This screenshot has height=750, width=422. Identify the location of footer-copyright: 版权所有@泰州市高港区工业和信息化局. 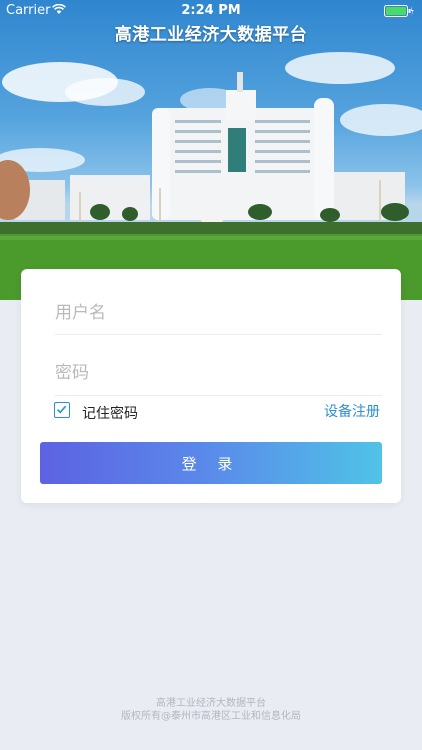
(211, 716).